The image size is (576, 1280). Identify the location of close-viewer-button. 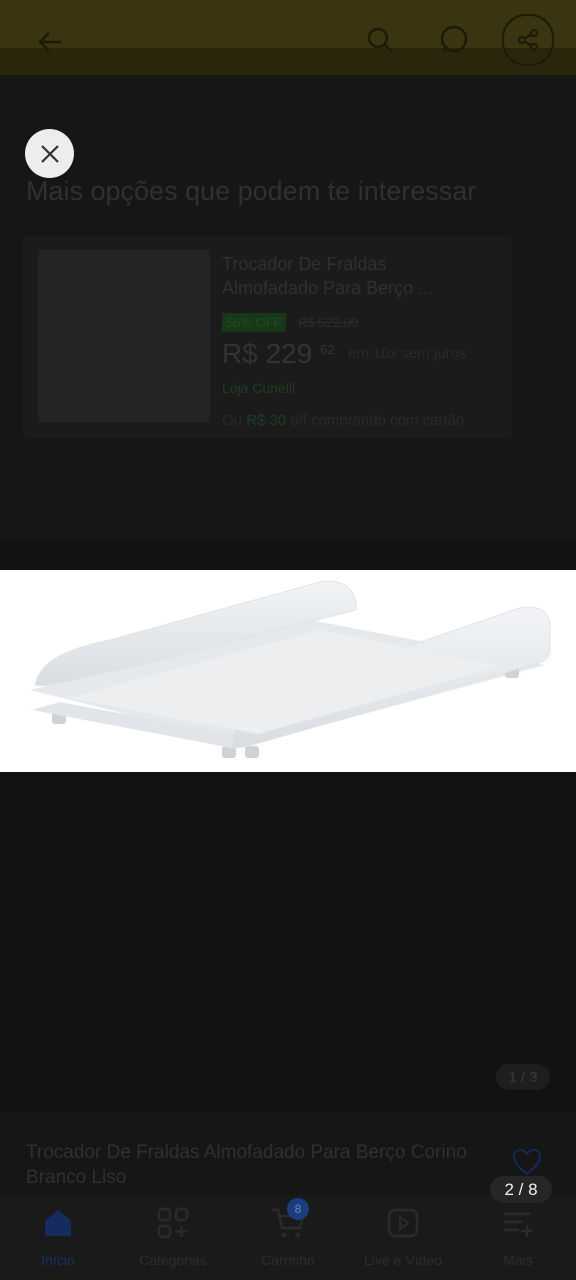
(49, 153).